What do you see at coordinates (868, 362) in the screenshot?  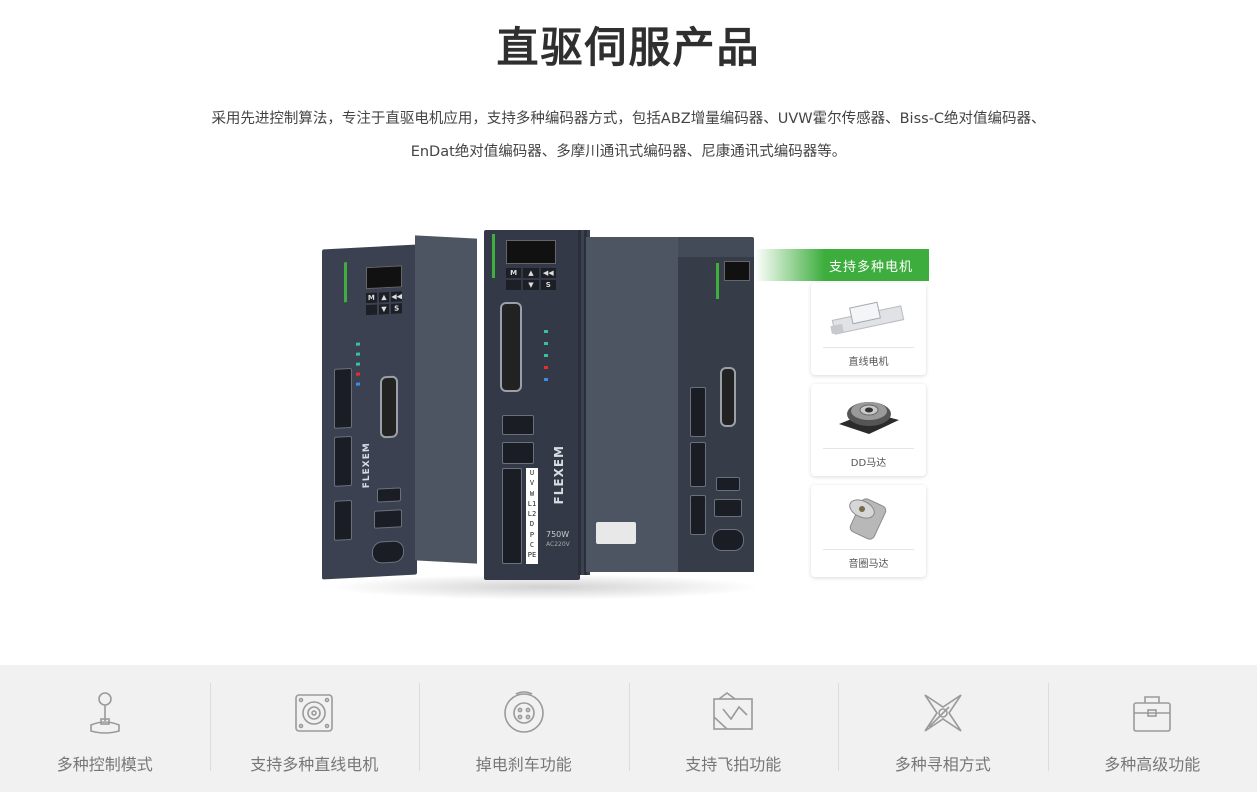 I see `motor-card-label: 直线电机` at bounding box center [868, 362].